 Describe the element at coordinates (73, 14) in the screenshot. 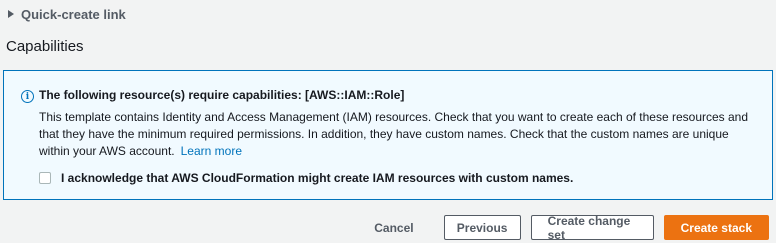

I see `quick-create-link-label: Quick-create link` at that location.